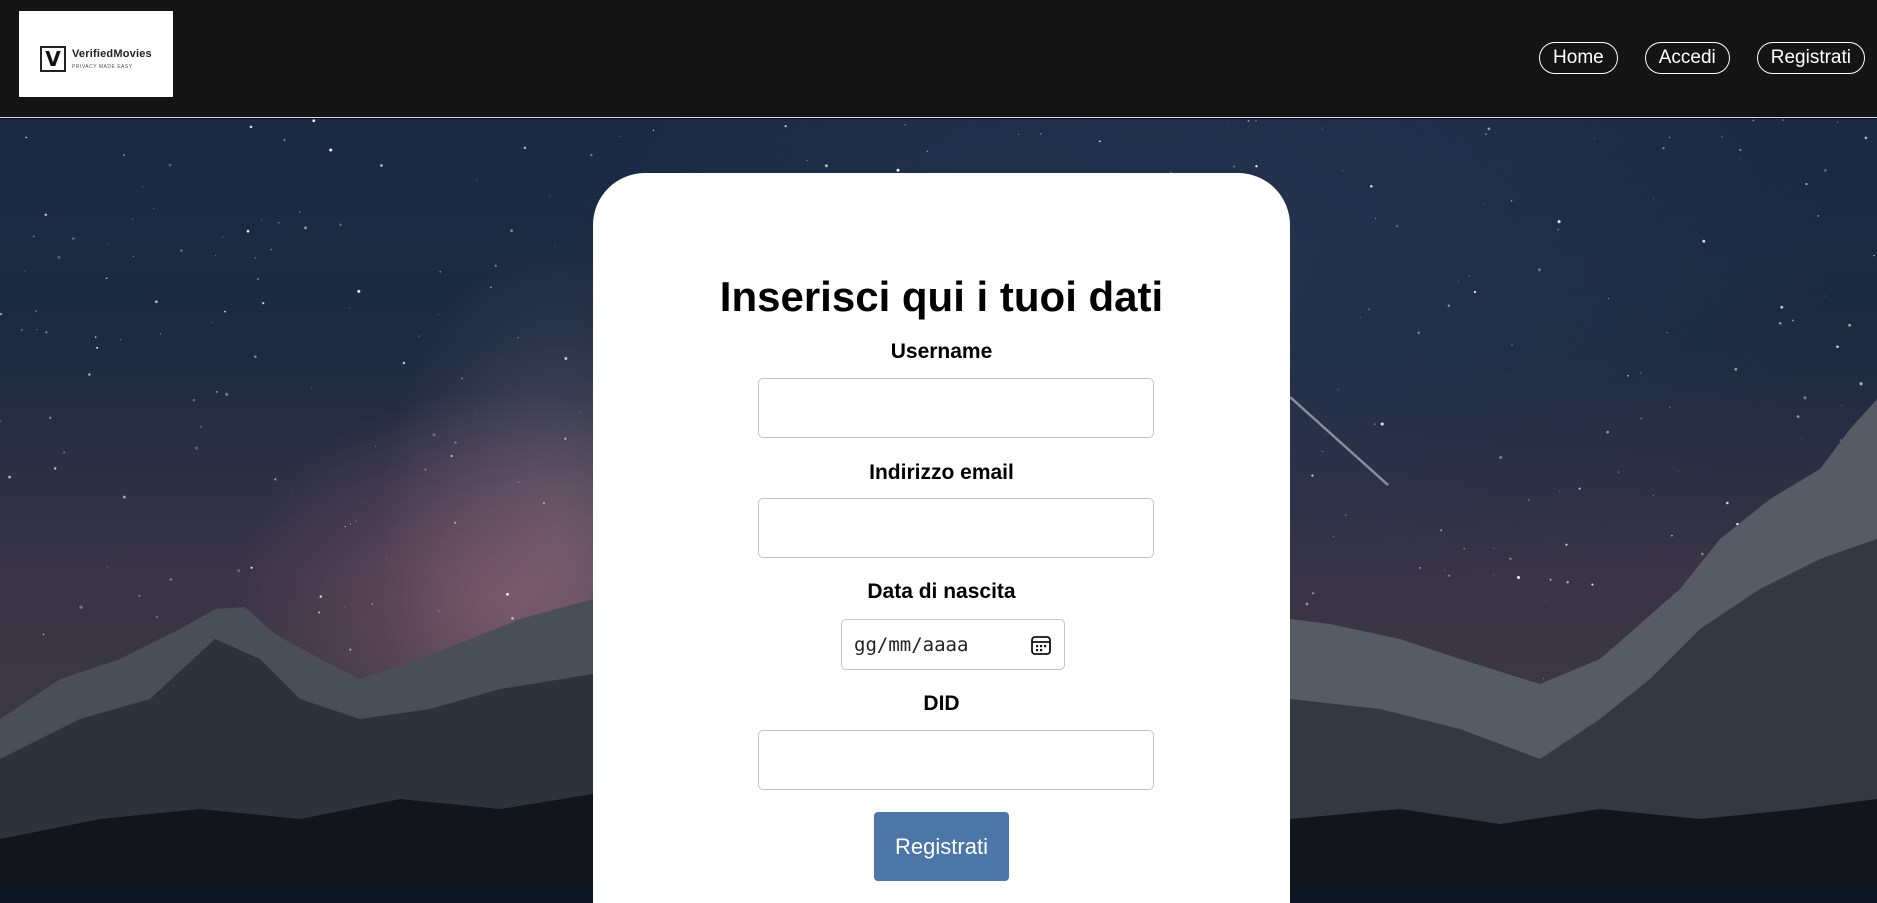 The image size is (1877, 903). I want to click on email-label: Indirizzo email, so click(941, 472).